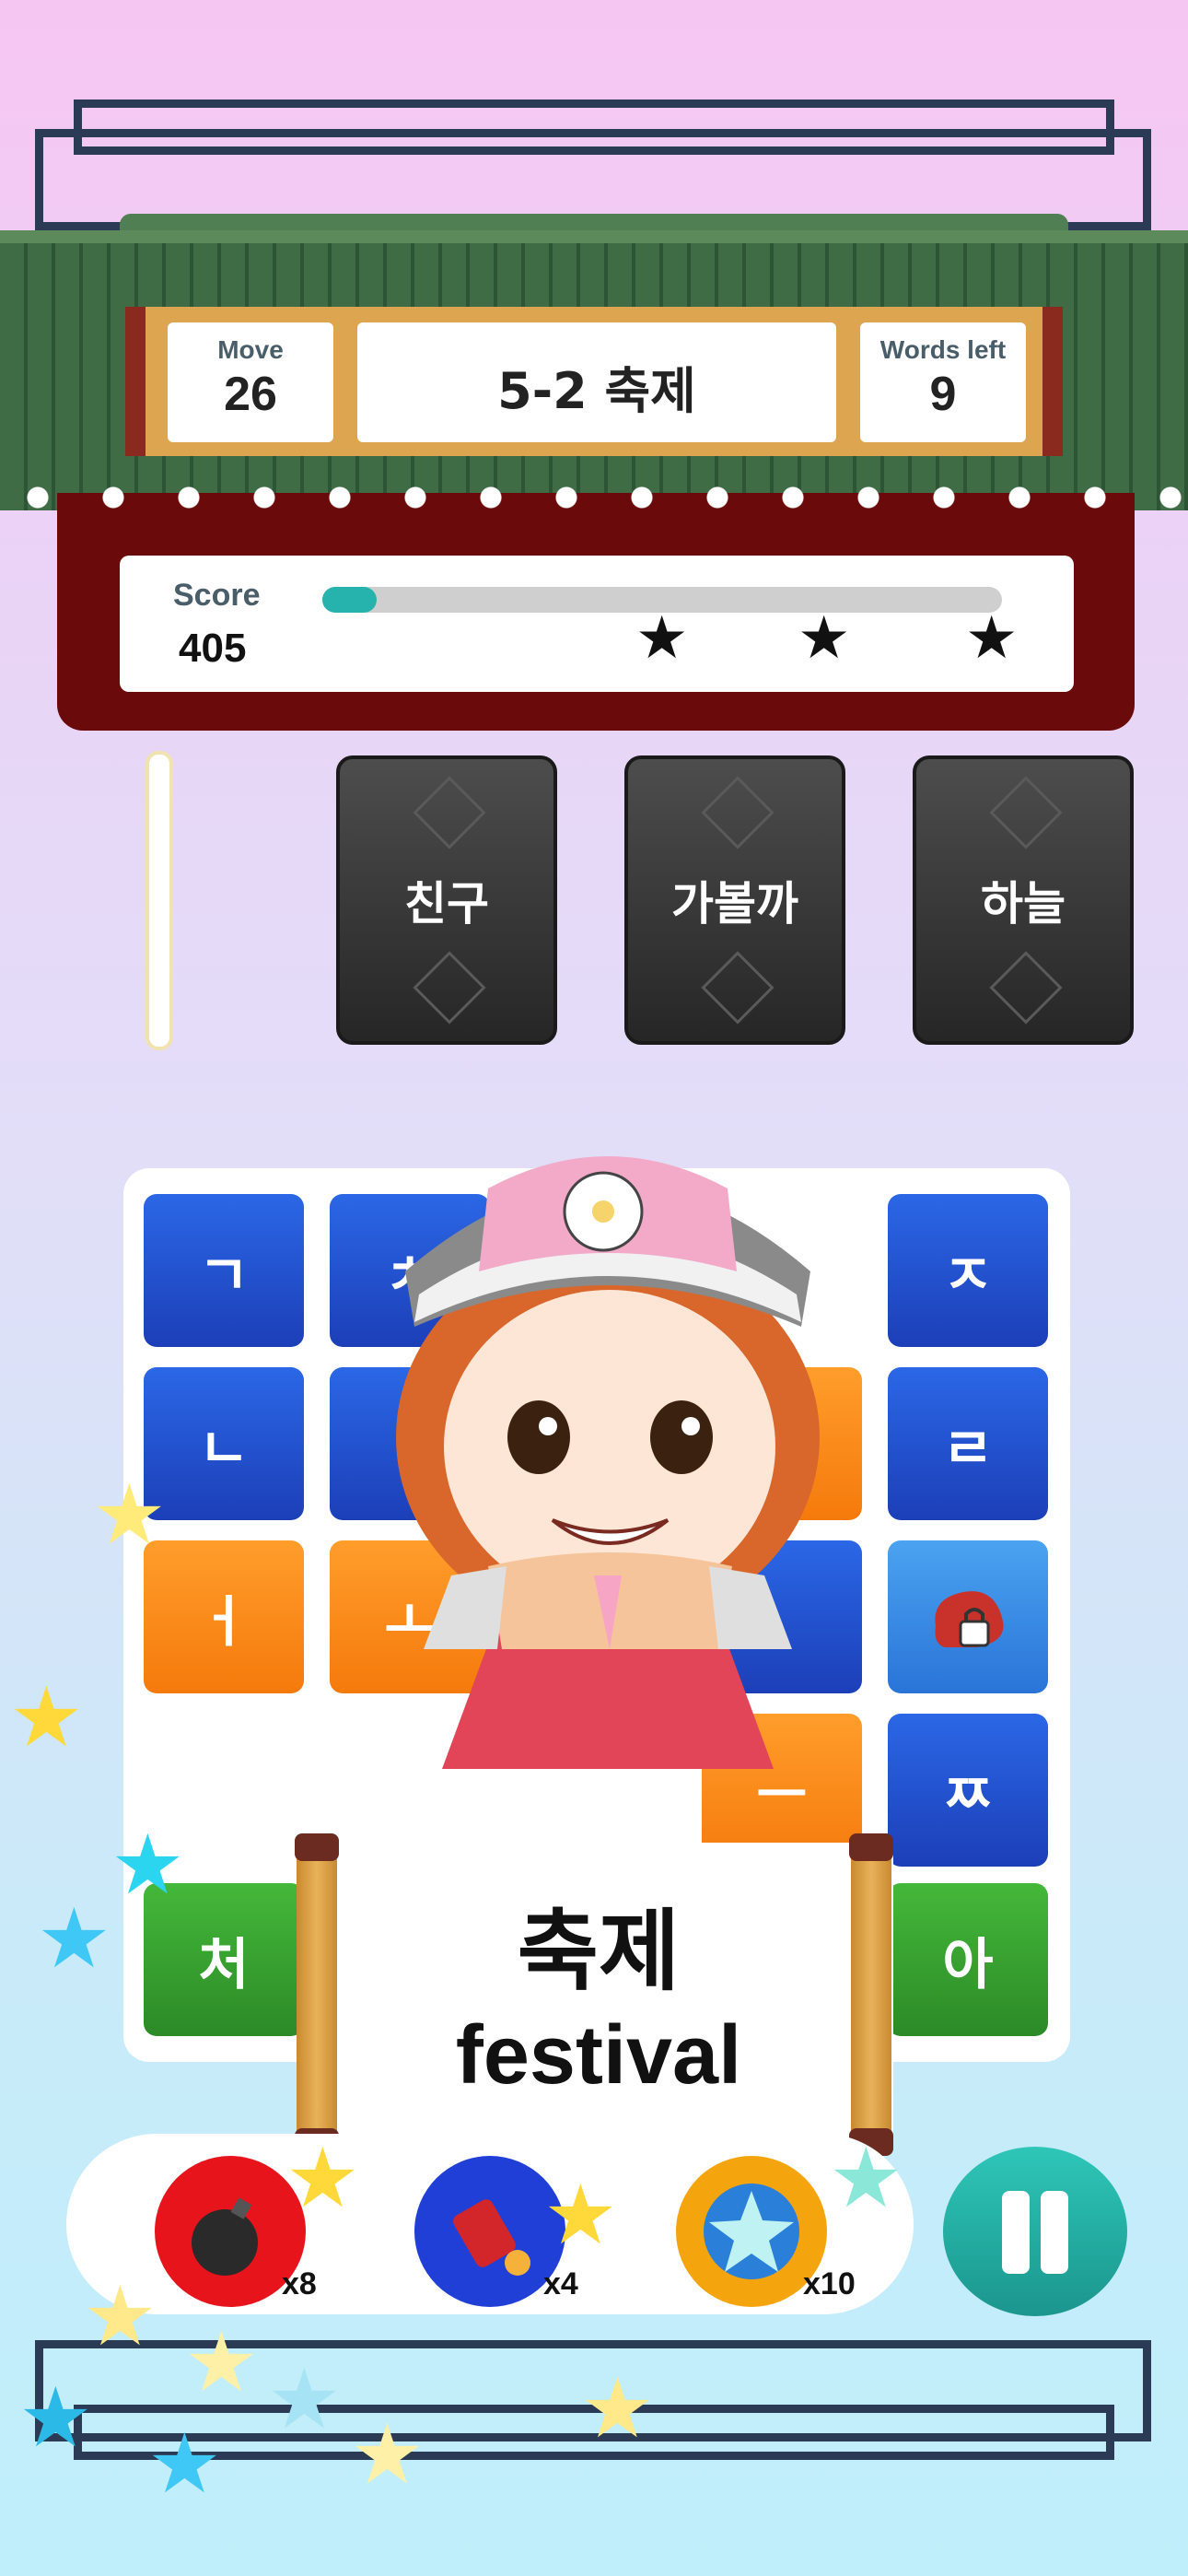 Image resolution: width=1188 pixels, height=2576 pixels. What do you see at coordinates (160, 901) in the screenshot?
I see `progress-meter` at bounding box center [160, 901].